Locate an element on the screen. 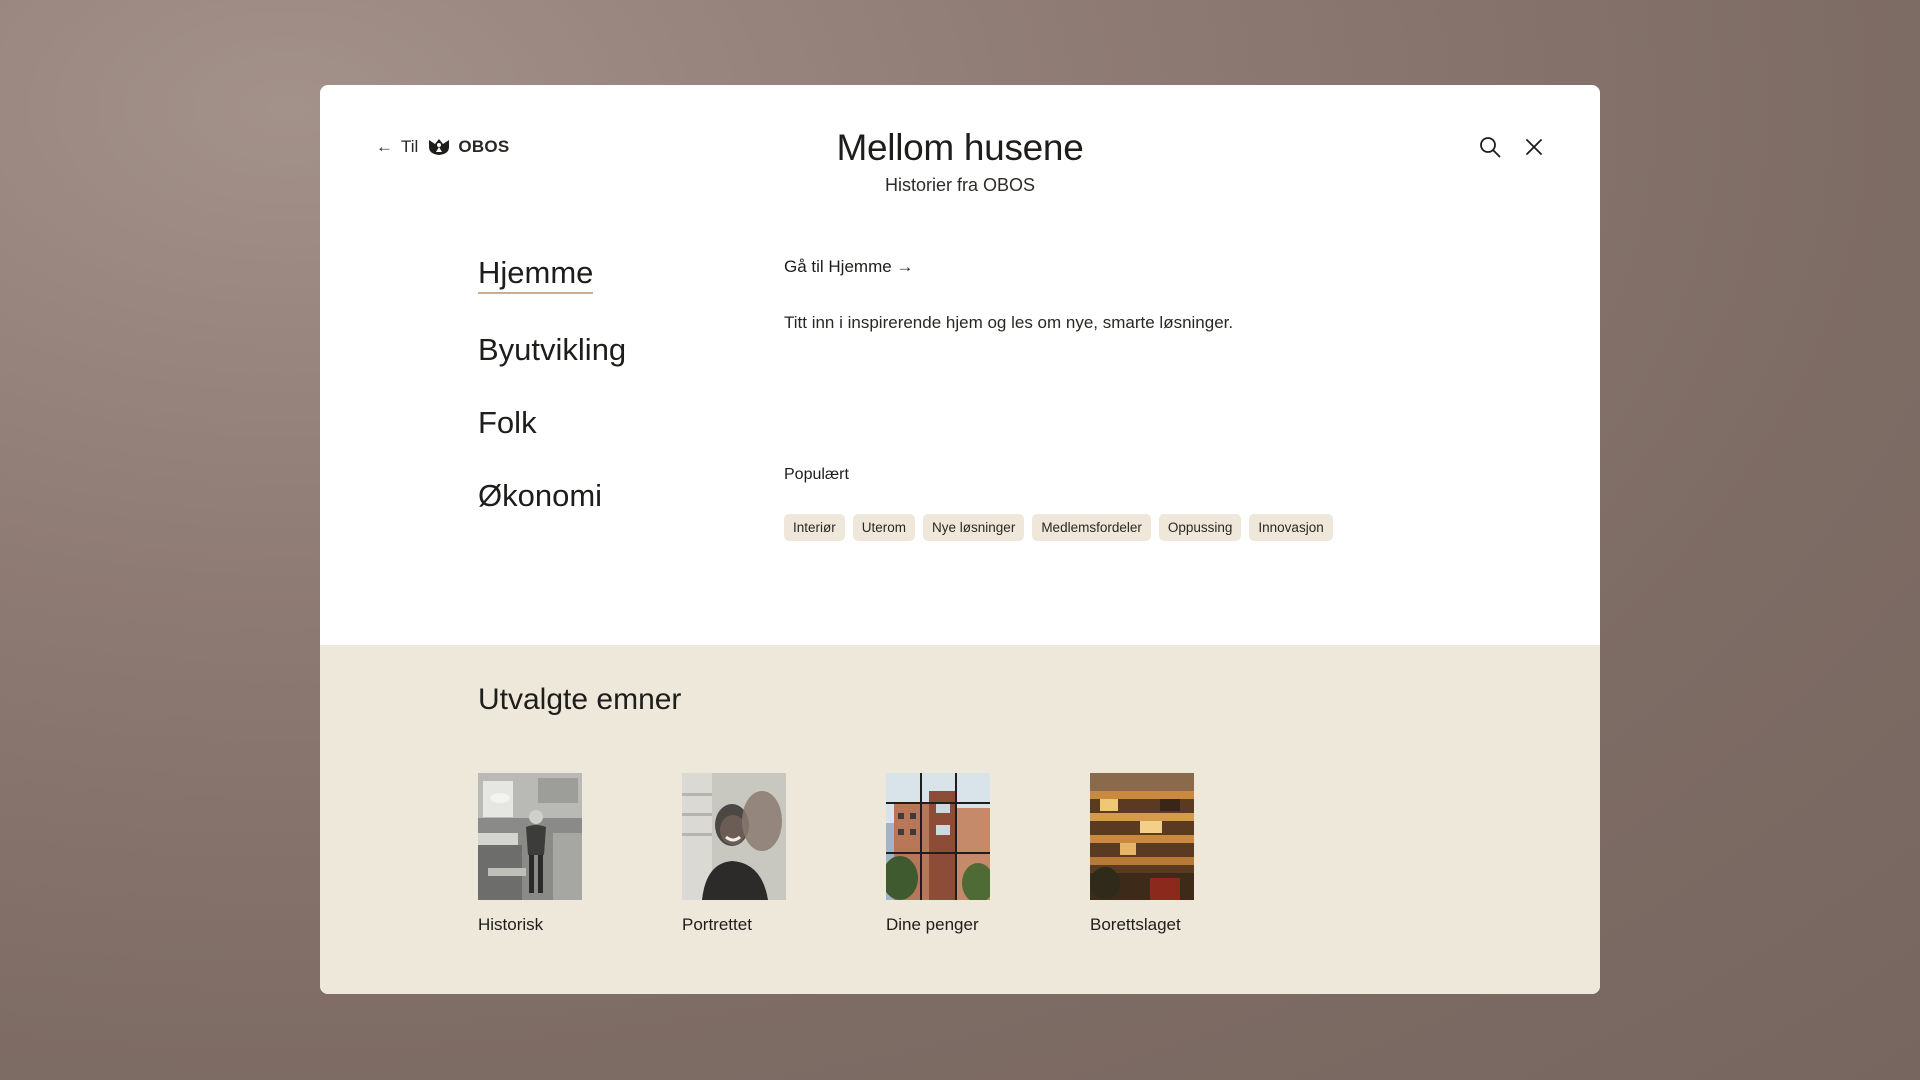 This screenshot has width=1920, height=1080. tag-oppussing: Oppussing is located at coordinates (1200, 527).